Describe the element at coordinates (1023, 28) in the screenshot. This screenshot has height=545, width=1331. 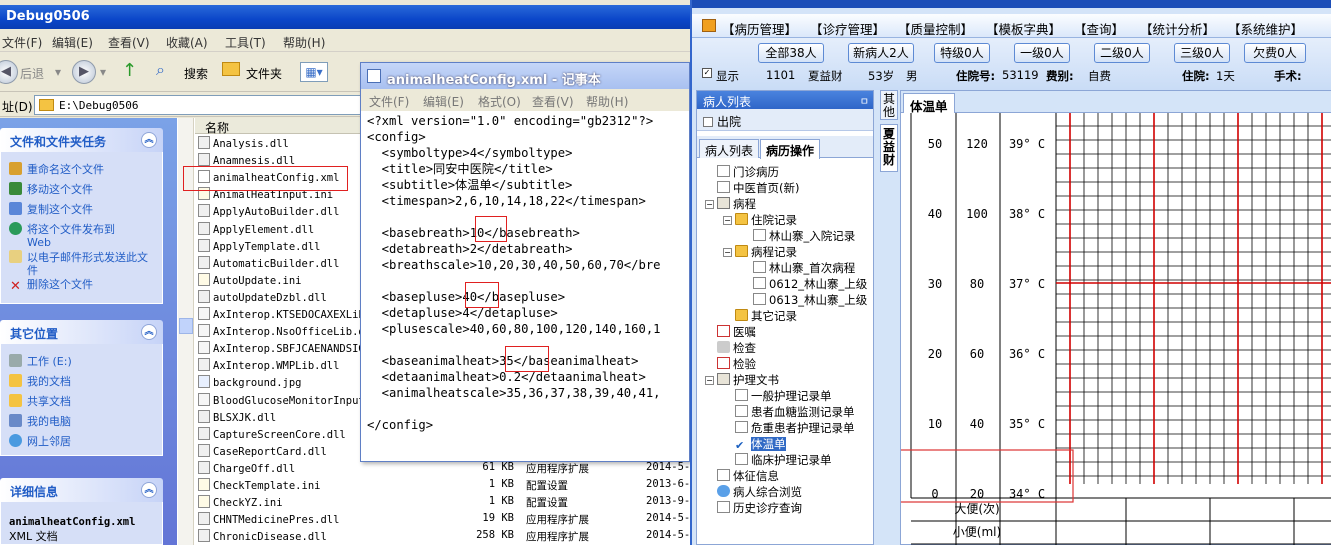
I see `app-menu-templates: 【模板字典】` at that location.